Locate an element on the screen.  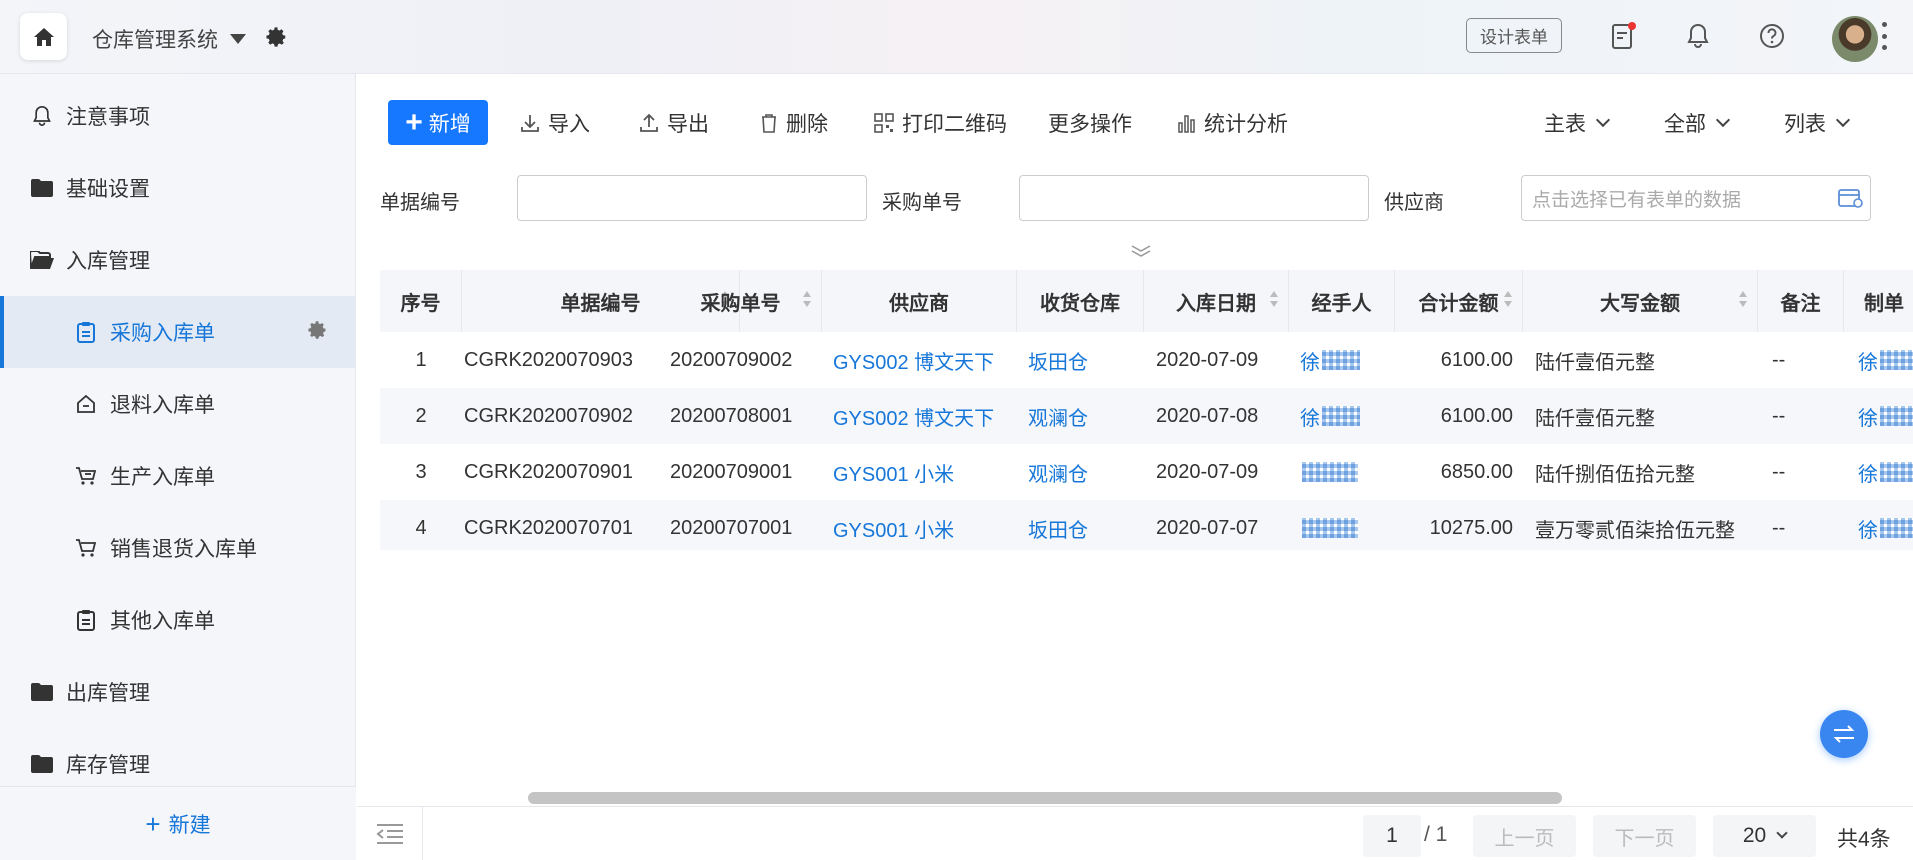
more-actions-button: 更多操作 is located at coordinates (1090, 122).